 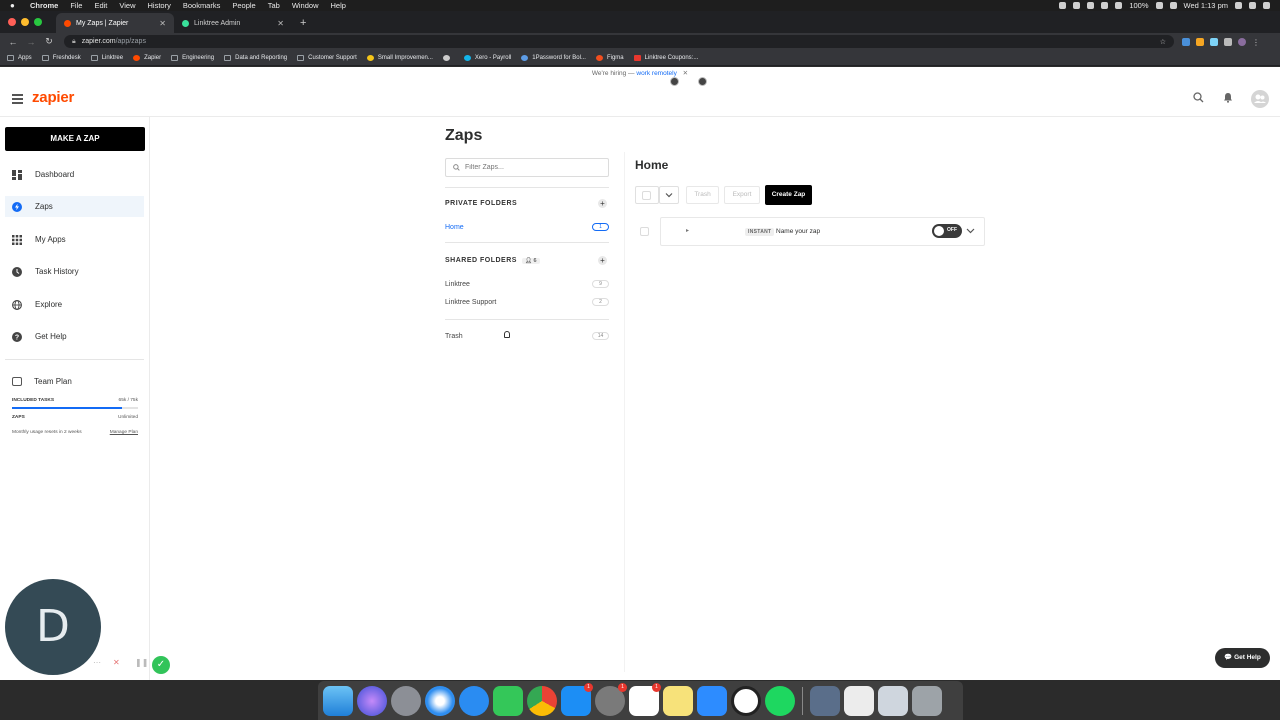 I want to click on p-app-icon, so click(x=746, y=700).